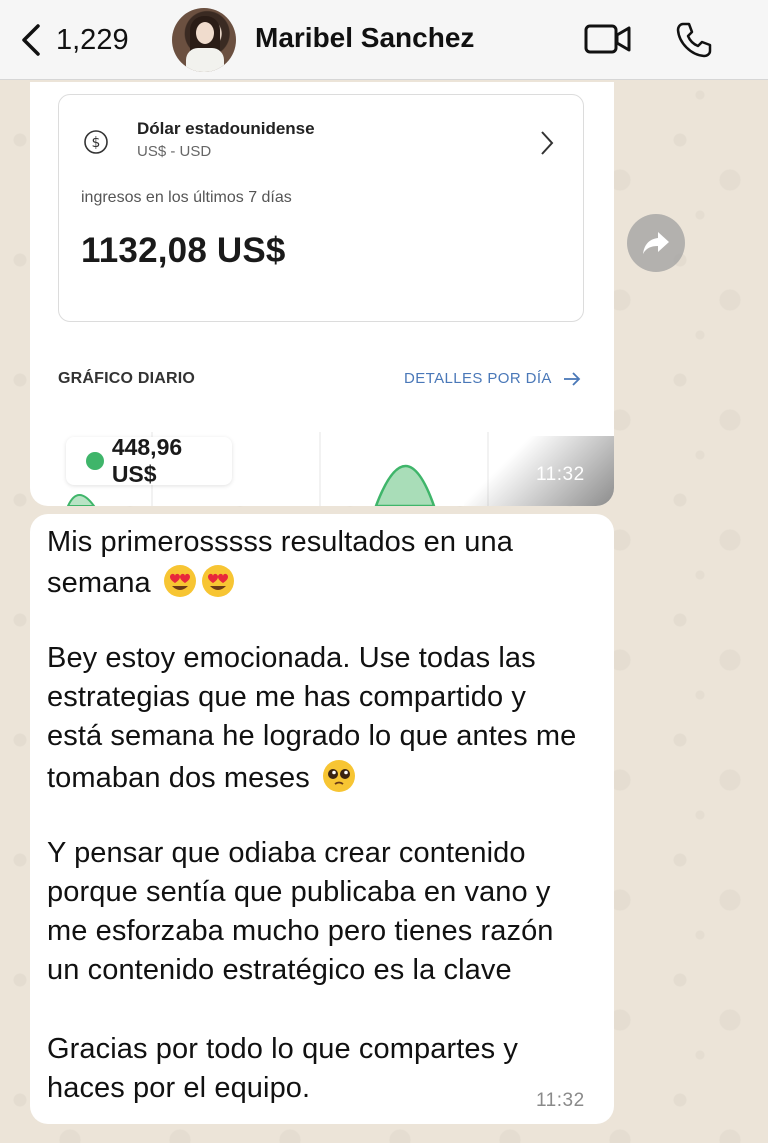 The image size is (768, 1143). Describe the element at coordinates (99, 583) in the screenshot. I see `message-line: semana` at that location.